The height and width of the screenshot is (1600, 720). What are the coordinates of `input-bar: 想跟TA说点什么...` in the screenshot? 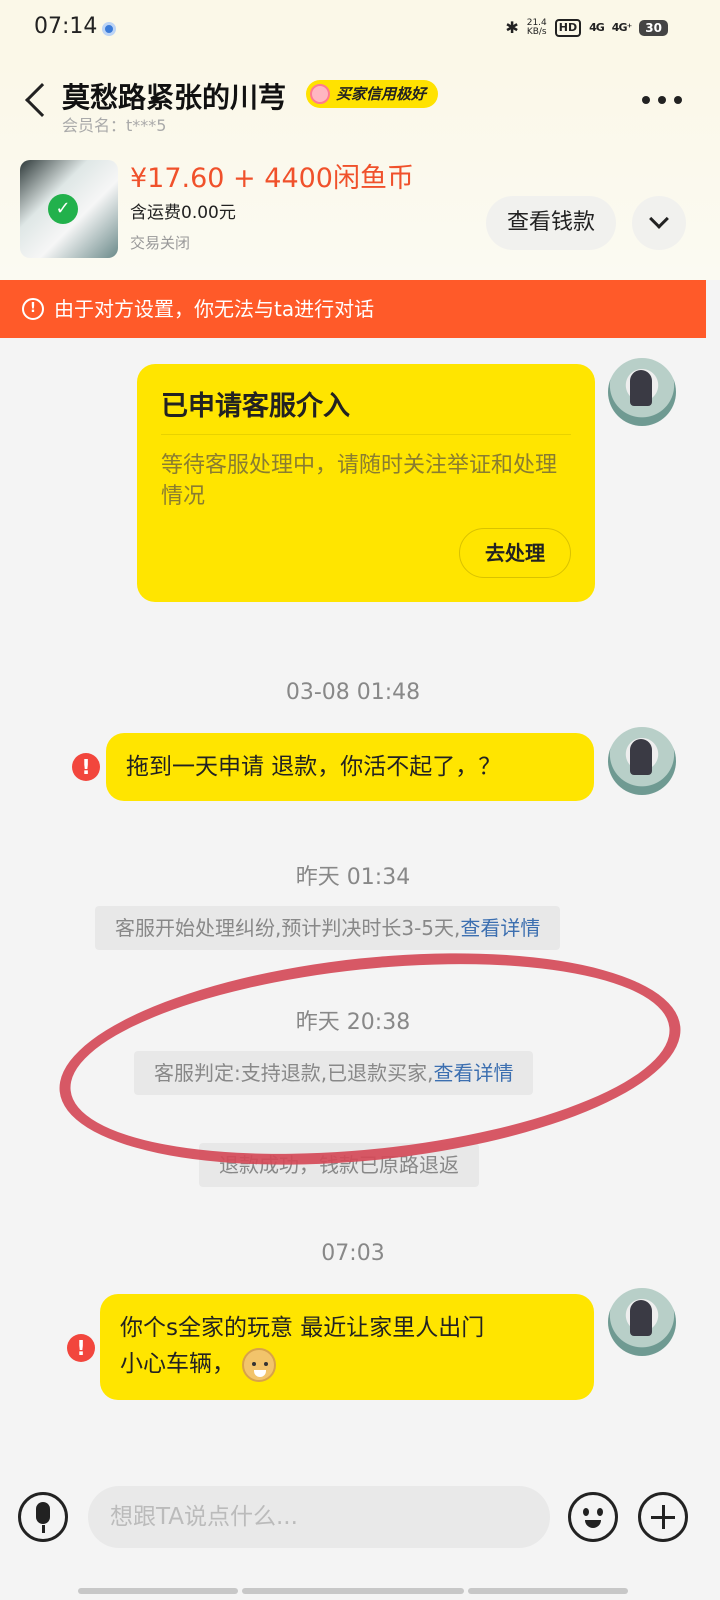 It's located at (360, 1530).